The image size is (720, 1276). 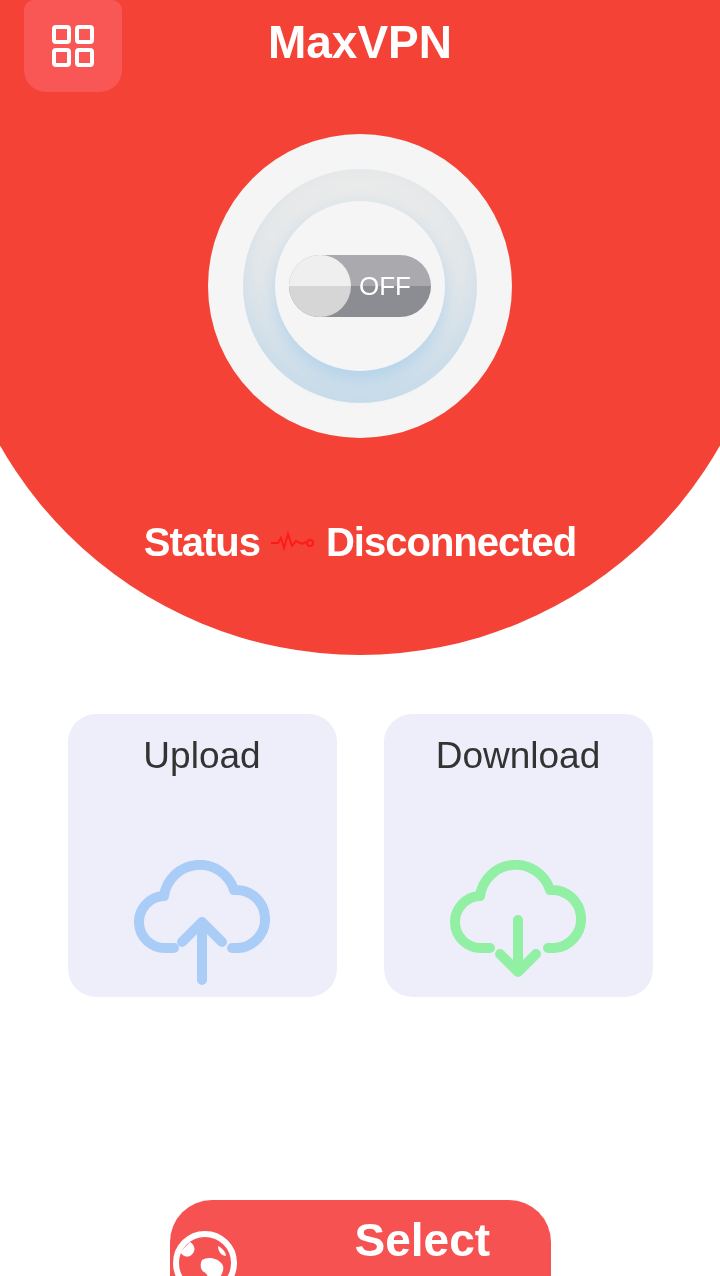 What do you see at coordinates (422, 1240) in the screenshot?
I see `button-label: Select` at bounding box center [422, 1240].